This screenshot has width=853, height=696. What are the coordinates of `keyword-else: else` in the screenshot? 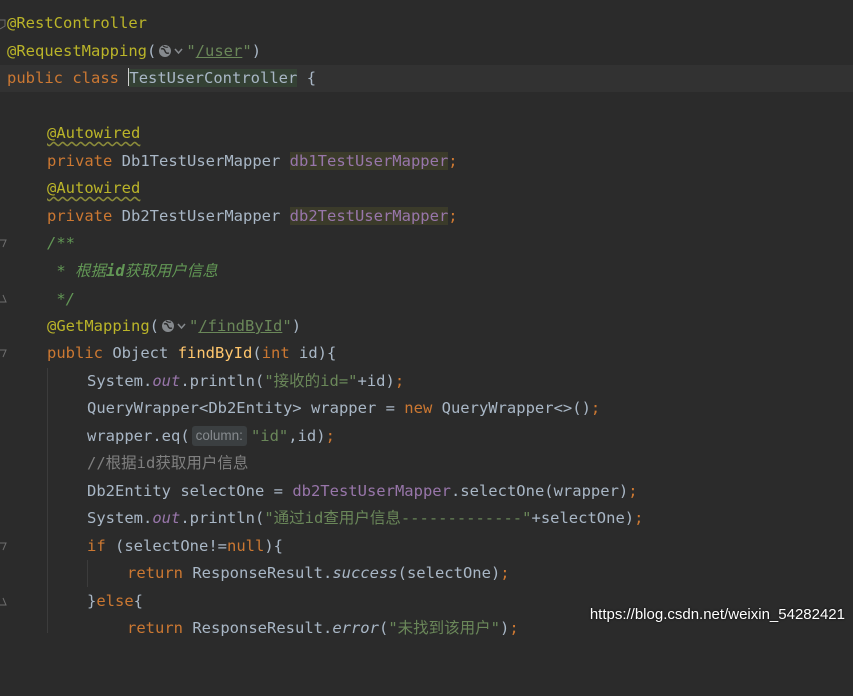 It's located at (115, 601).